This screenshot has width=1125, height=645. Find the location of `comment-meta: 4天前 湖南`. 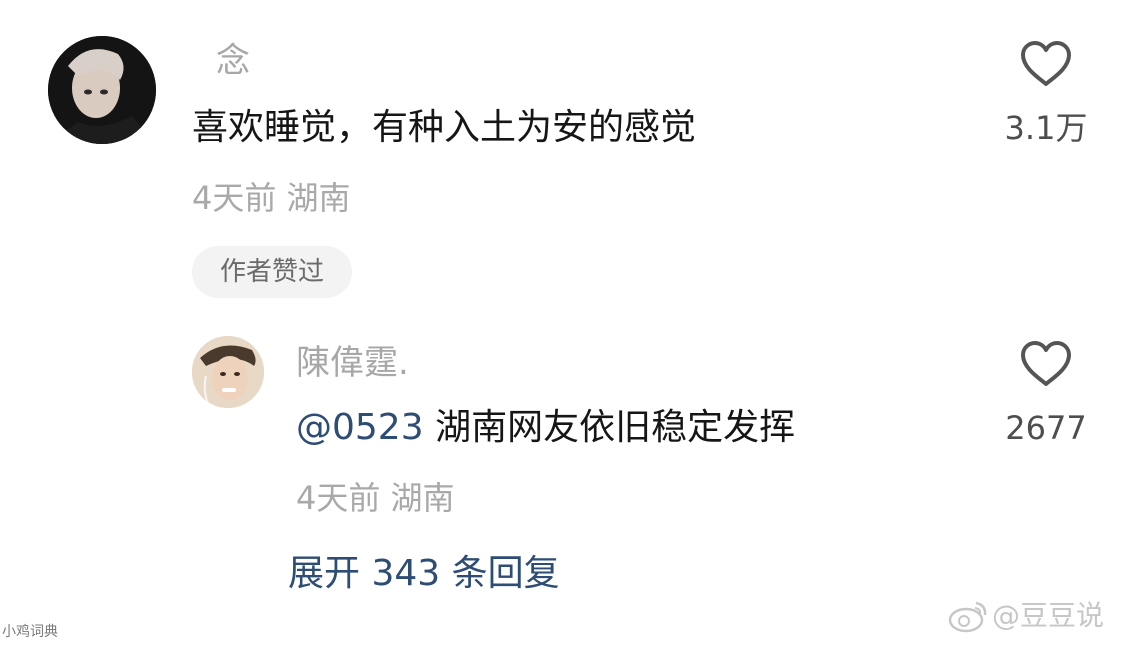

comment-meta: 4天前 湖南 is located at coordinates (271, 198).